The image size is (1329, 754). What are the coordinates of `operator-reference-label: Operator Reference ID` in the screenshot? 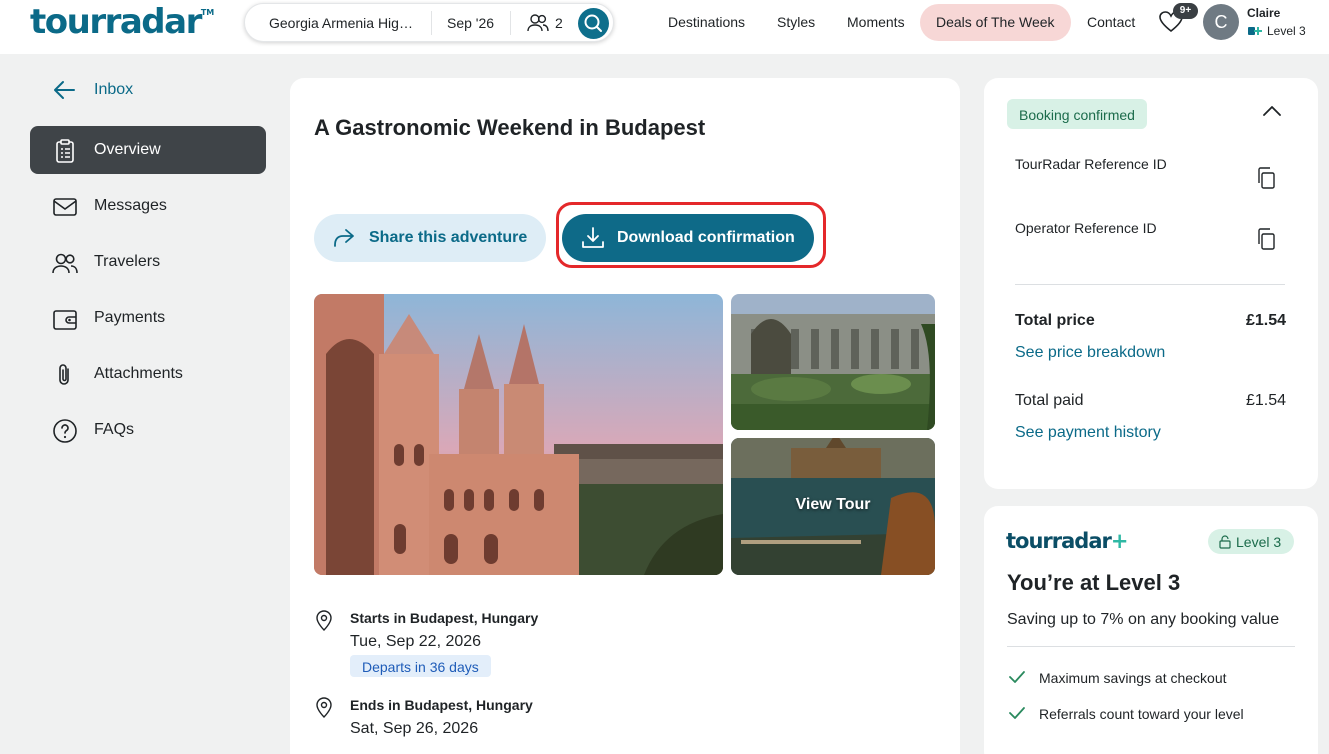 It's located at (1086, 228).